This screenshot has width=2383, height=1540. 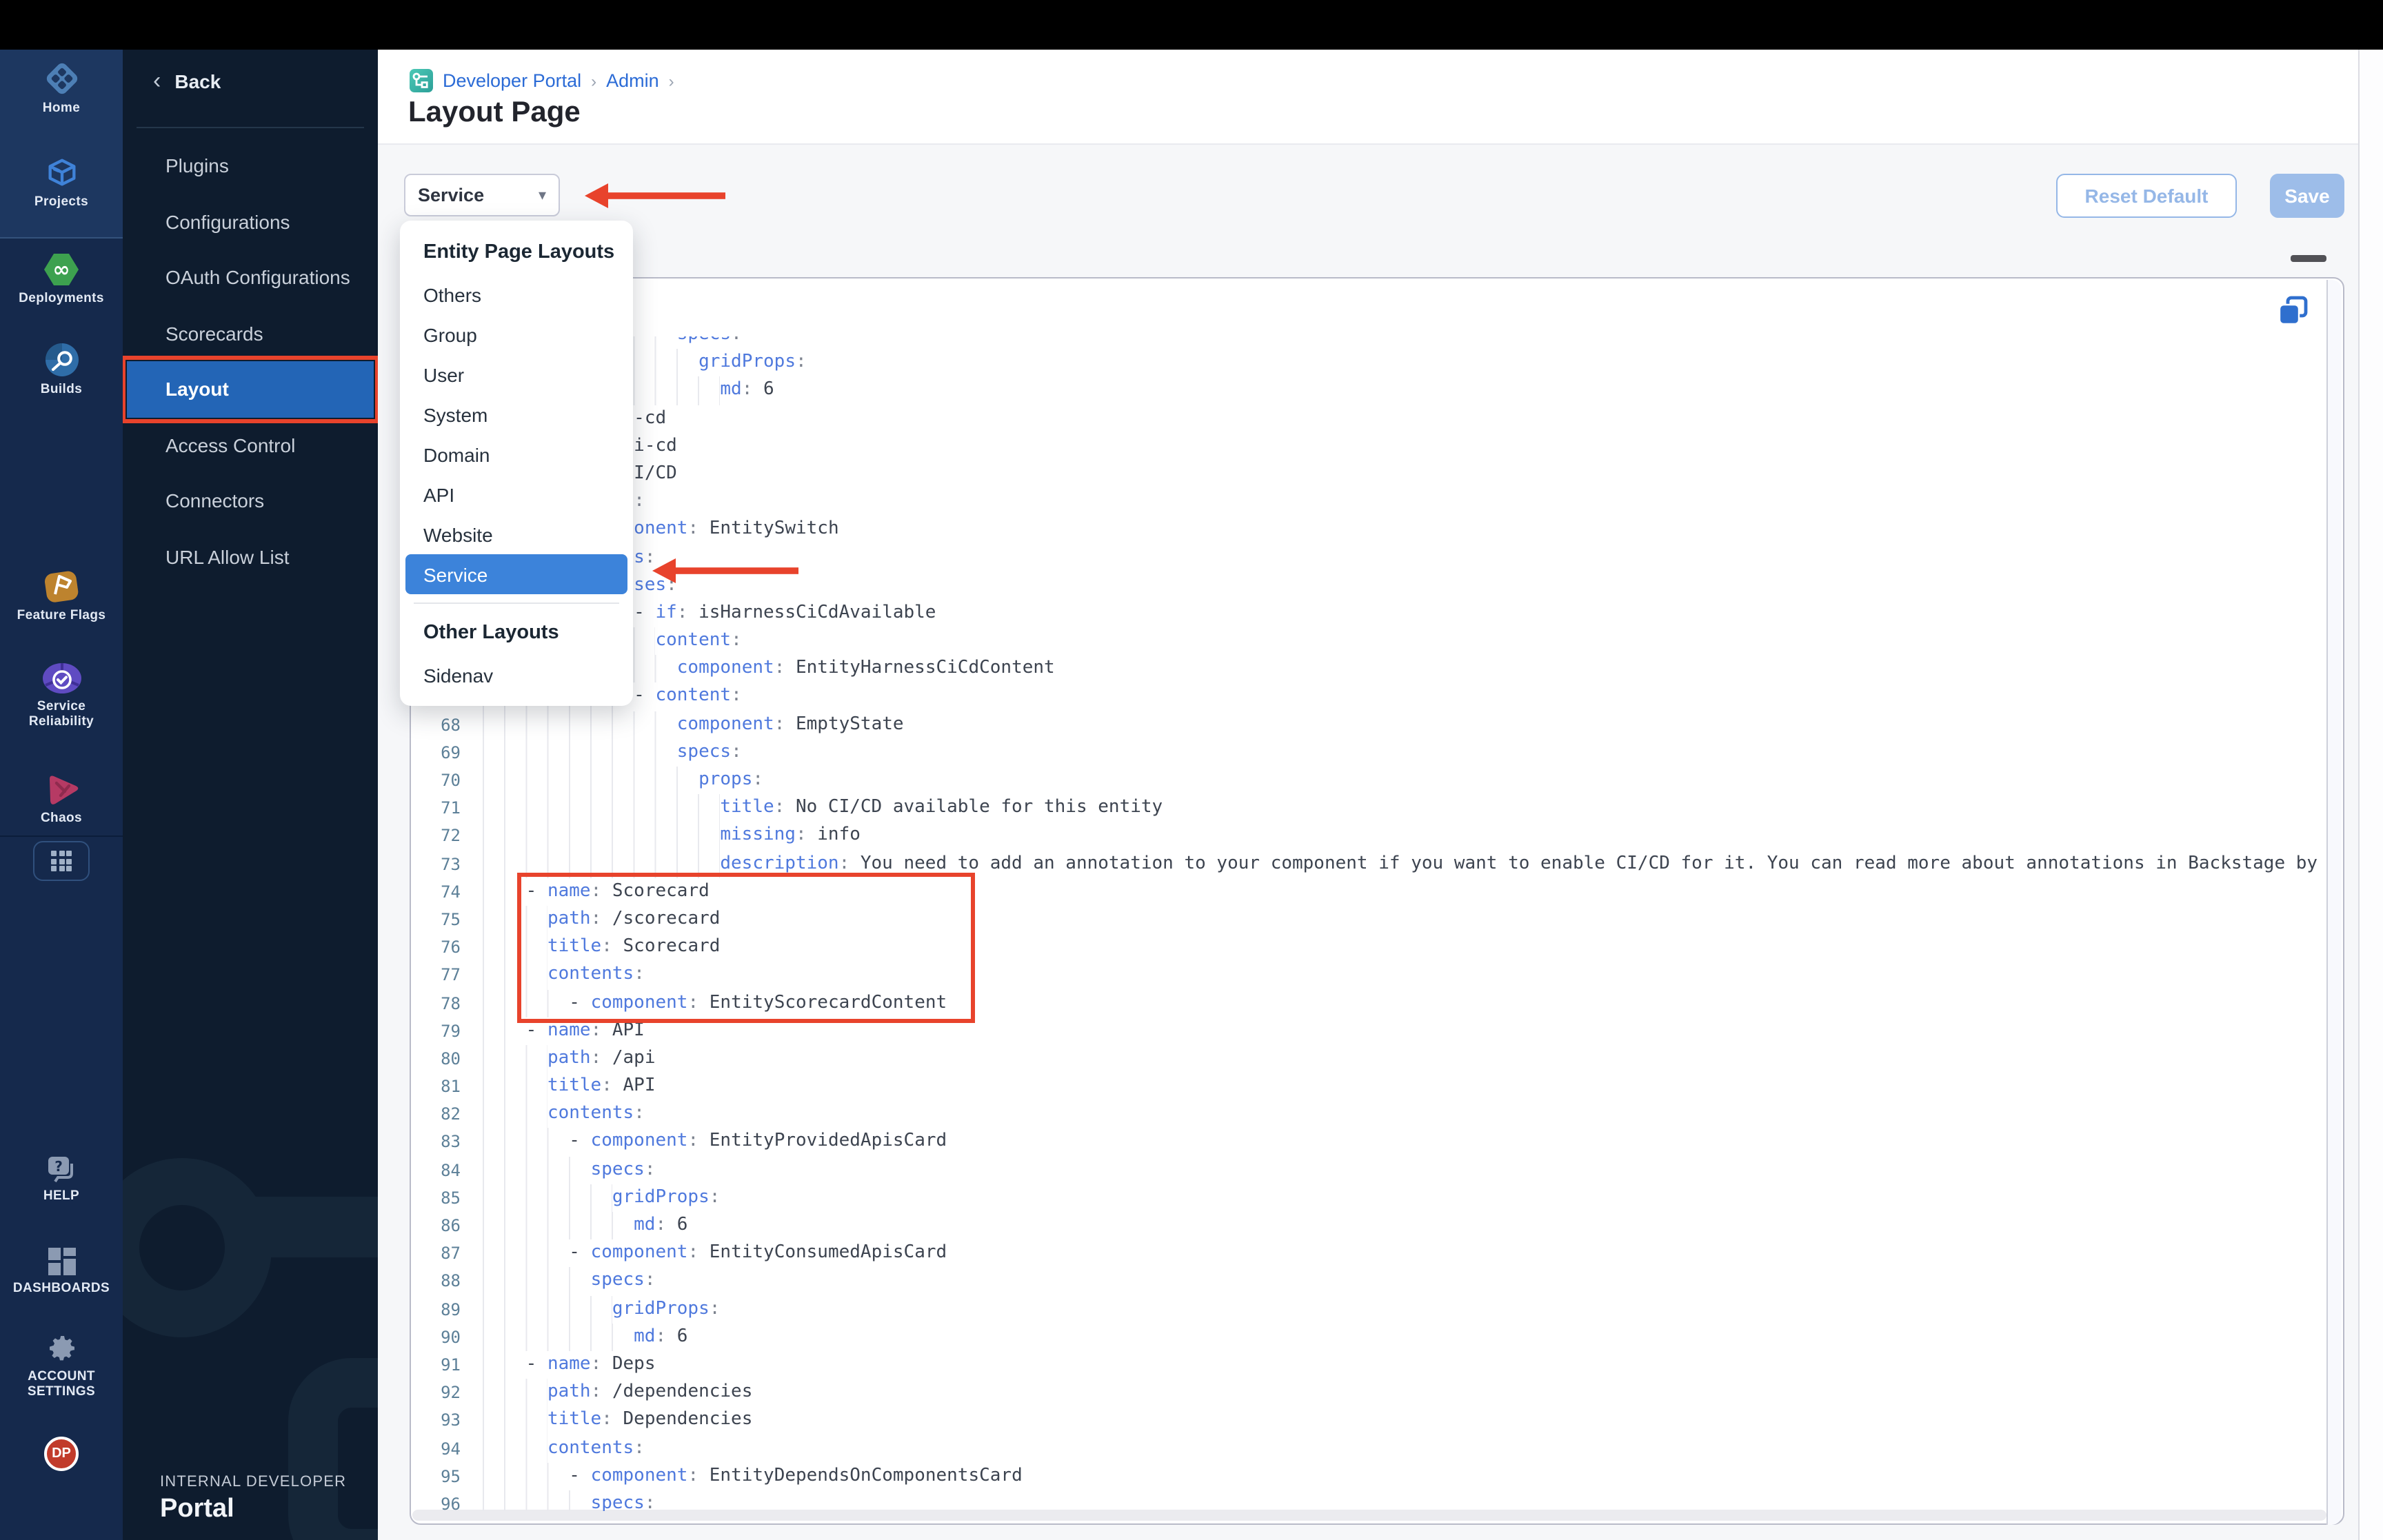 I want to click on deployments-icon: ∞, so click(x=61, y=270).